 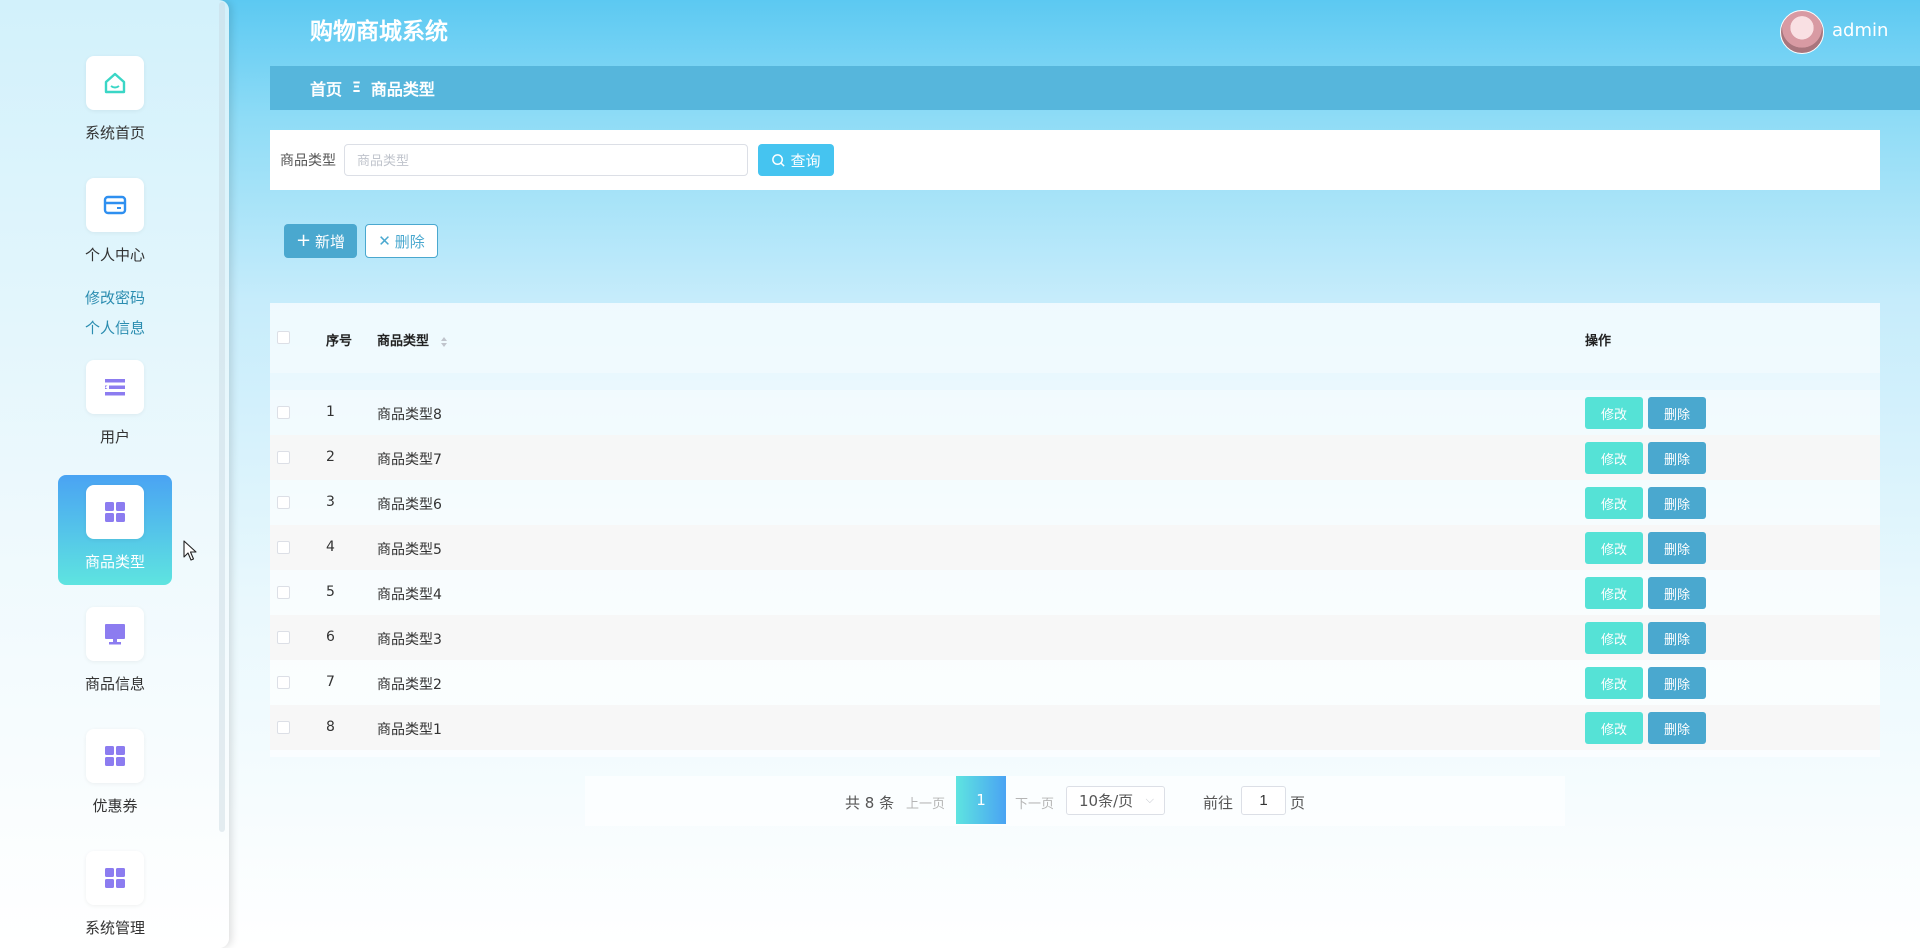 I want to click on cell-index: 5, so click(x=330, y=592).